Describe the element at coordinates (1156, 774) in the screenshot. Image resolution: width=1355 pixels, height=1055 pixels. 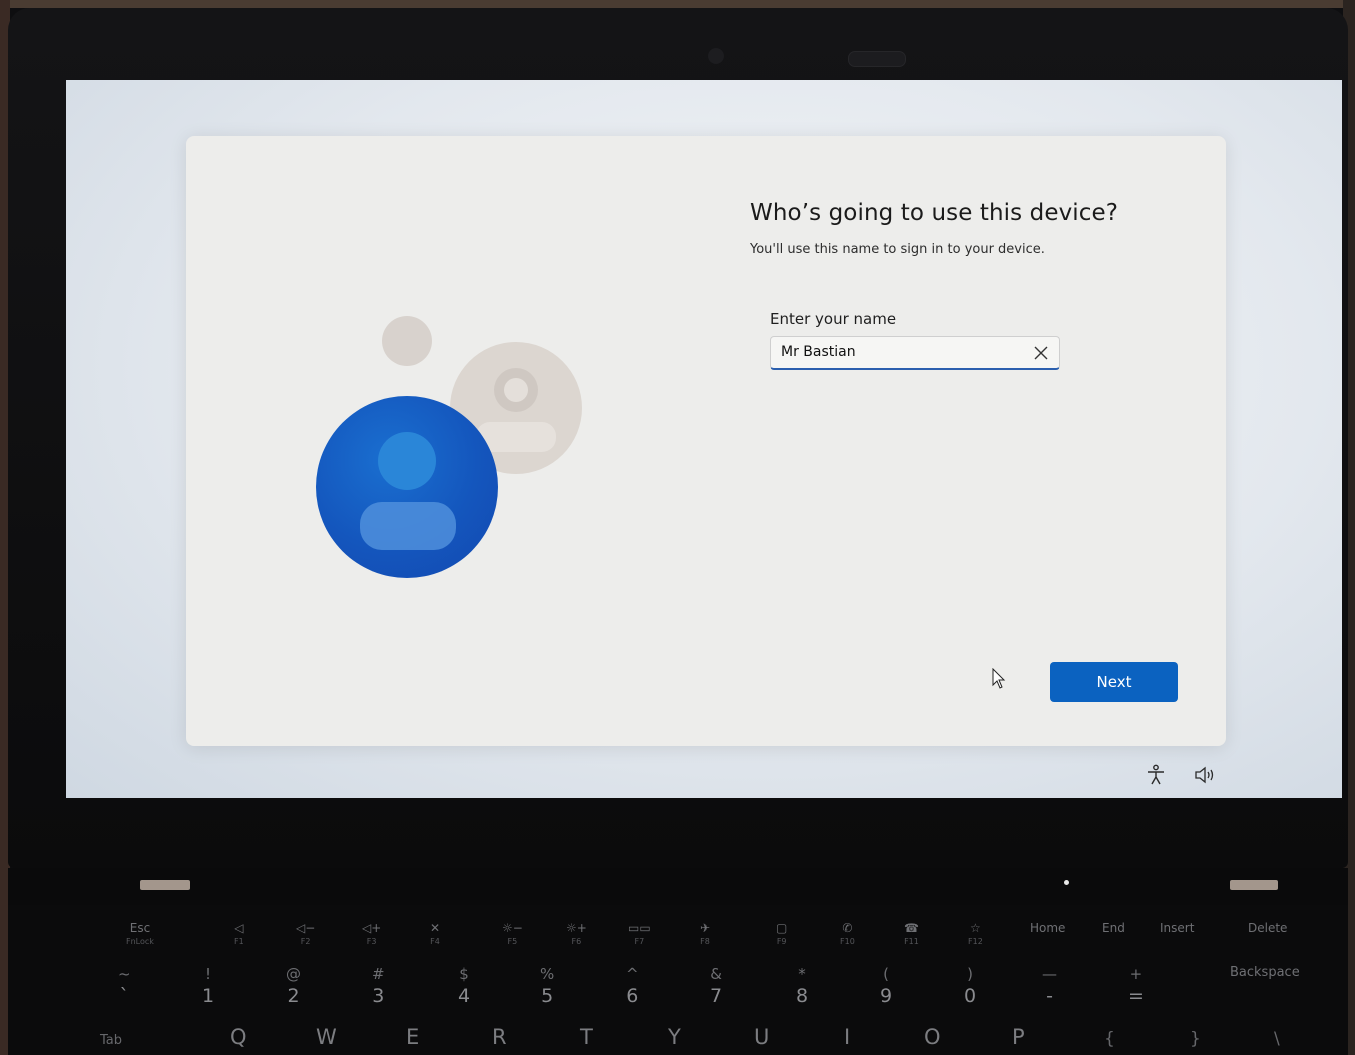
I see `accessibility-icon` at that location.